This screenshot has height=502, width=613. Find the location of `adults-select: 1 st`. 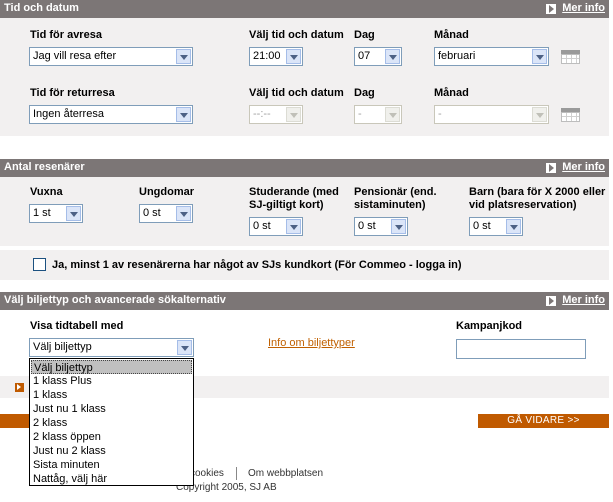

adults-select: 1 st is located at coordinates (56, 213).